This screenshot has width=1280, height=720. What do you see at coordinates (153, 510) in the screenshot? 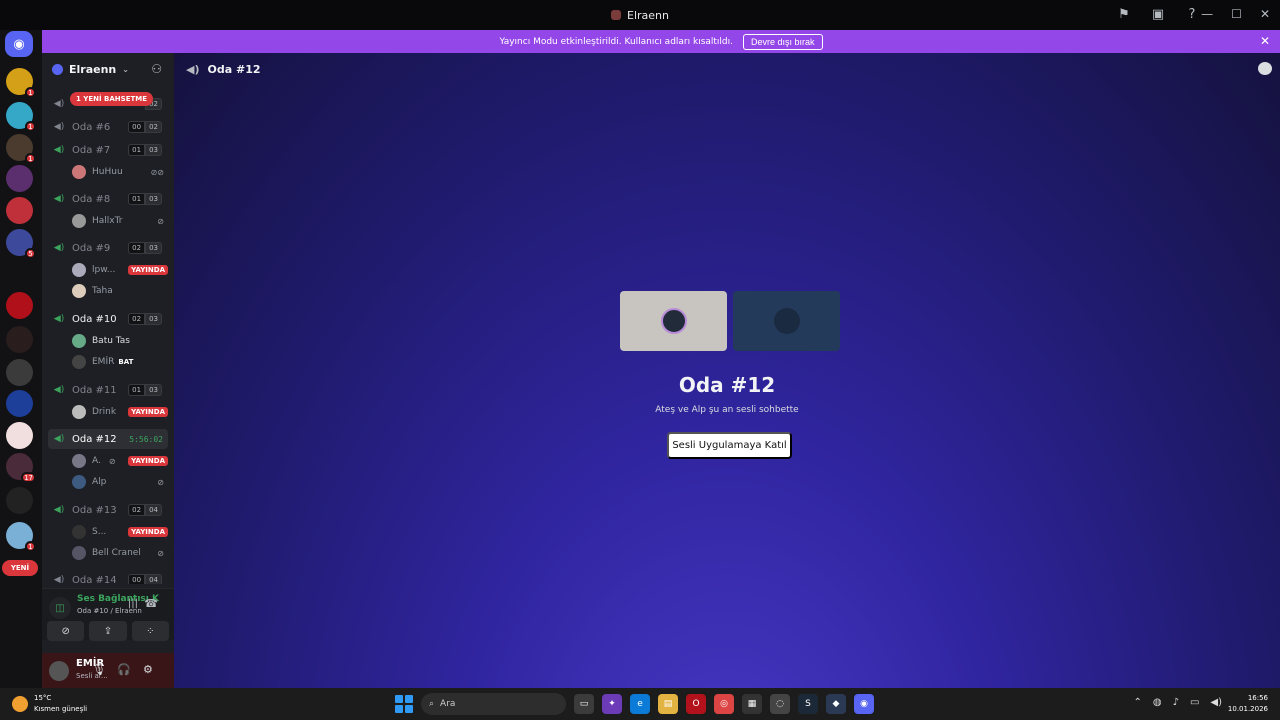
I see `user-limit: 04` at bounding box center [153, 510].